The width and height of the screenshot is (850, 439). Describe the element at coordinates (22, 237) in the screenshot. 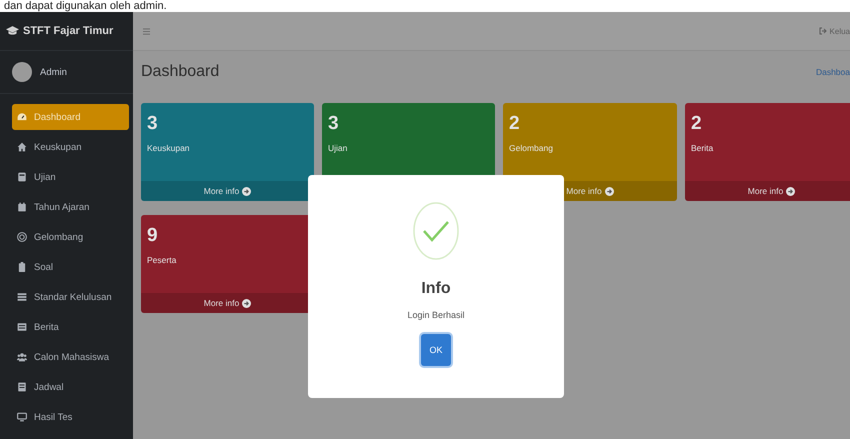

I see `target-icon` at that location.